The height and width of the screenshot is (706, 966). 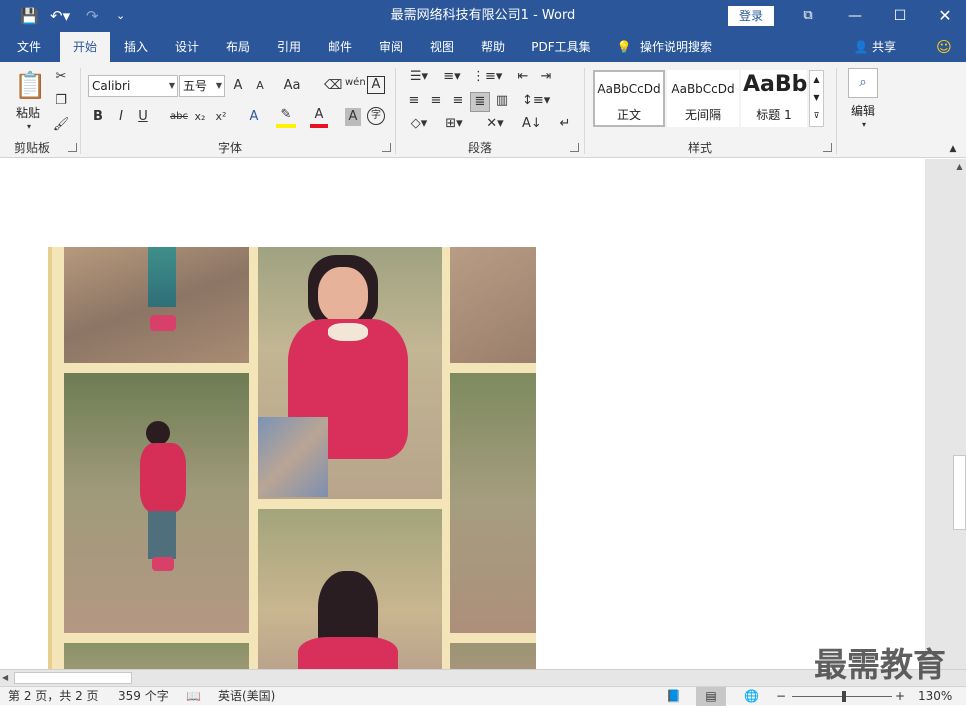 What do you see at coordinates (202, 86) in the screenshot?
I see `font-size-select: 五号 ▼` at bounding box center [202, 86].